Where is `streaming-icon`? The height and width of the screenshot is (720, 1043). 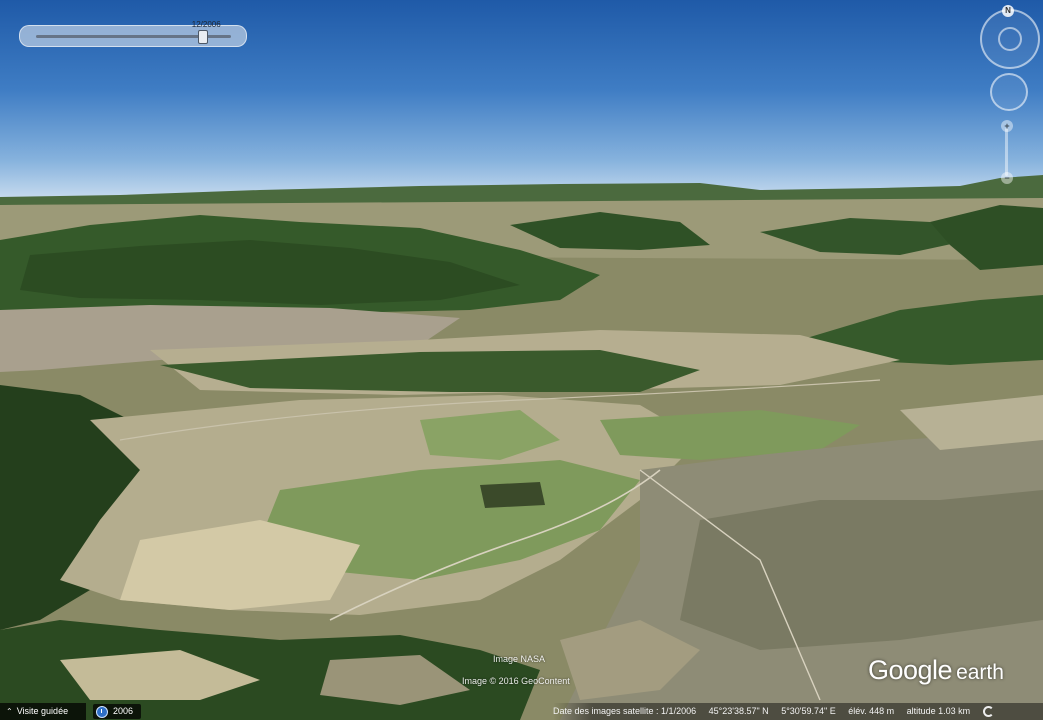 streaming-icon is located at coordinates (988, 712).